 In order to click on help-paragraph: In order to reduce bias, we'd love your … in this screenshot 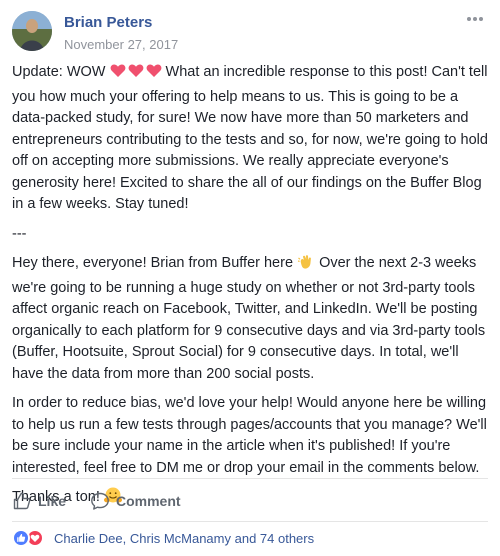, I will do `click(249, 435)`.